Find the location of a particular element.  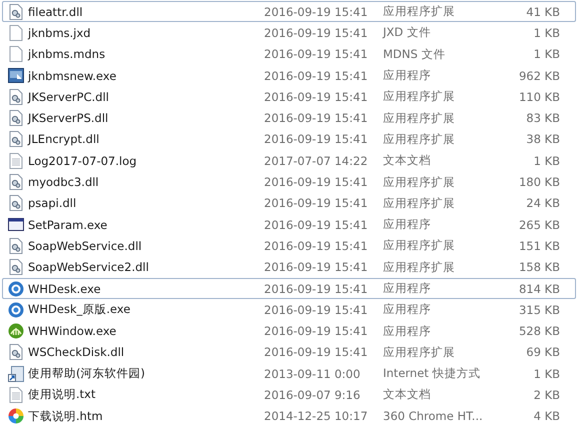

file-row: JKServerPS.dll 2016-09-19 15:41 应用程序扩展 83 KB is located at coordinates (289, 118).